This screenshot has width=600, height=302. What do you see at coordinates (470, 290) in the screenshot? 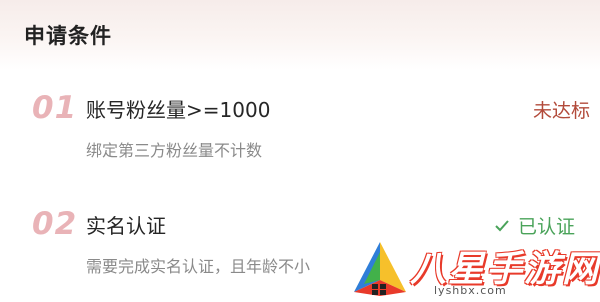
I see `watermark-url: lyshbx.com` at bounding box center [470, 290].